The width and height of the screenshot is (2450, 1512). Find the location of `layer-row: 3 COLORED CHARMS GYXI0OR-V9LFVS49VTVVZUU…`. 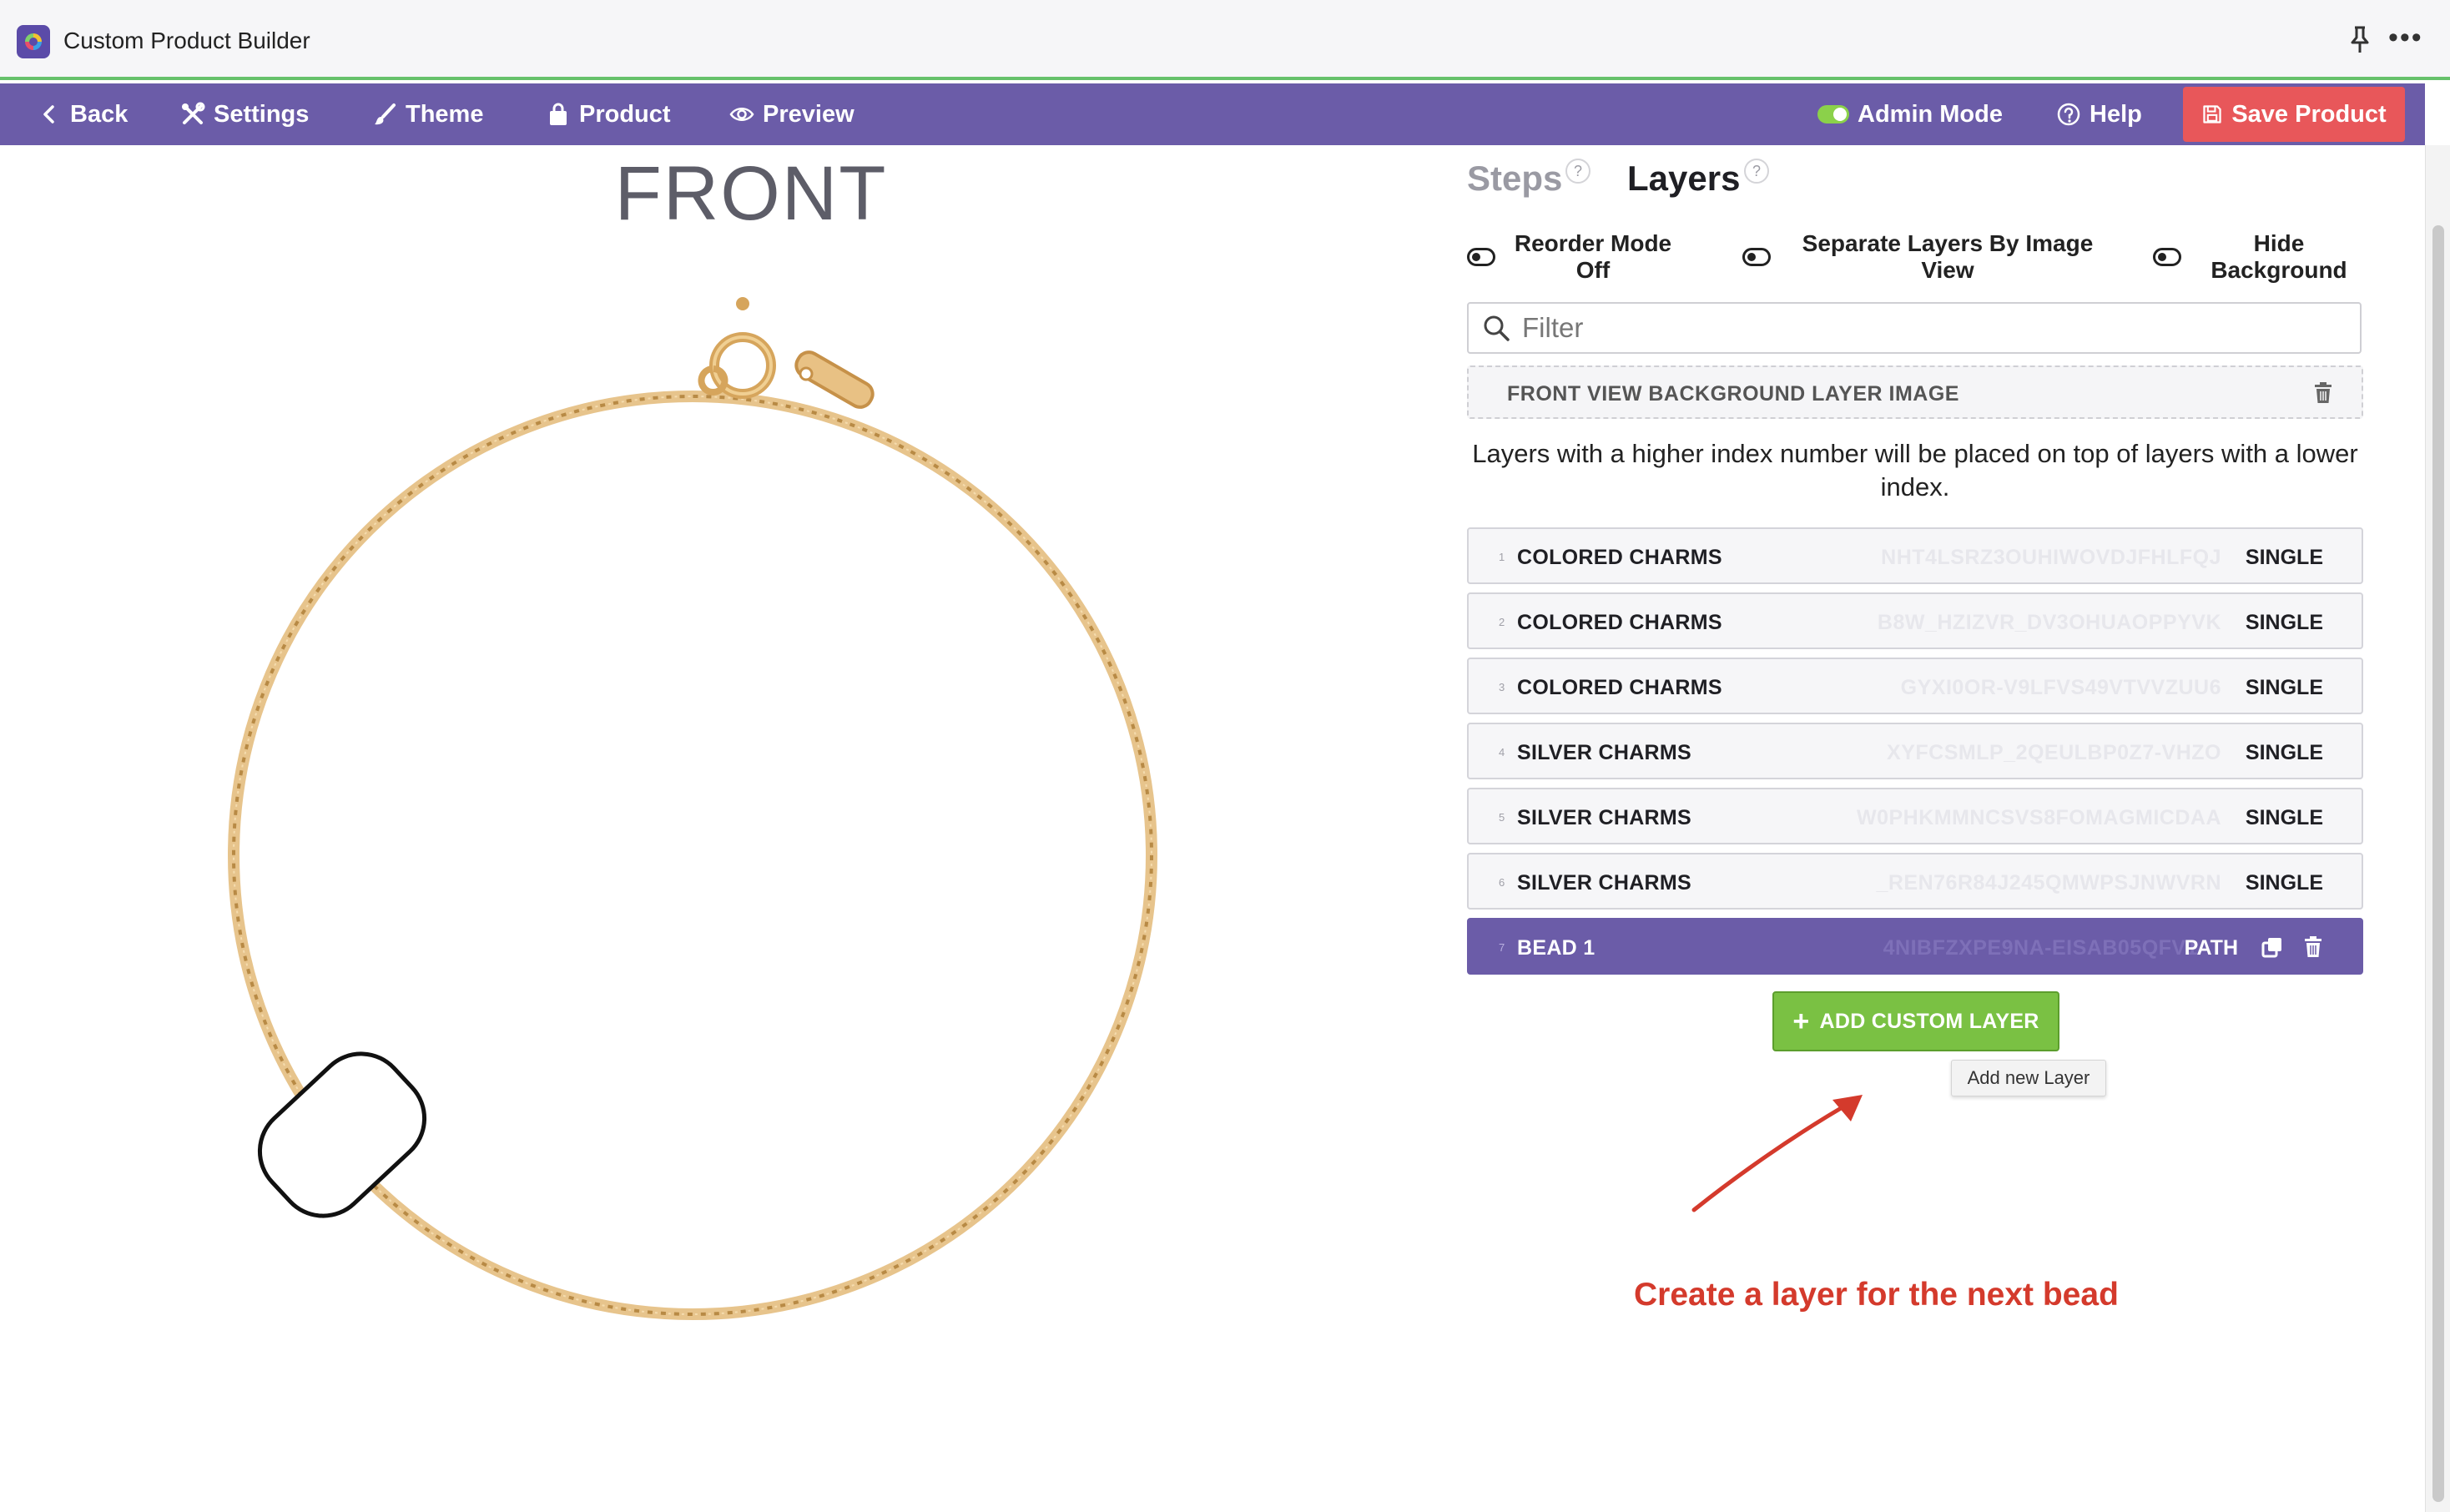

layer-row: 3 COLORED CHARMS GYXI0OR-V9LFVS49VTVVZUU… is located at coordinates (1915, 686).